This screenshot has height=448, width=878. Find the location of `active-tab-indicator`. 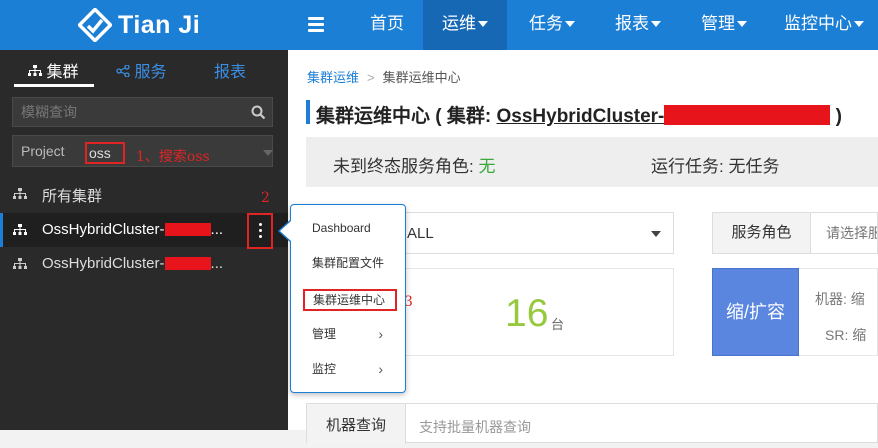

active-tab-indicator is located at coordinates (54, 85).